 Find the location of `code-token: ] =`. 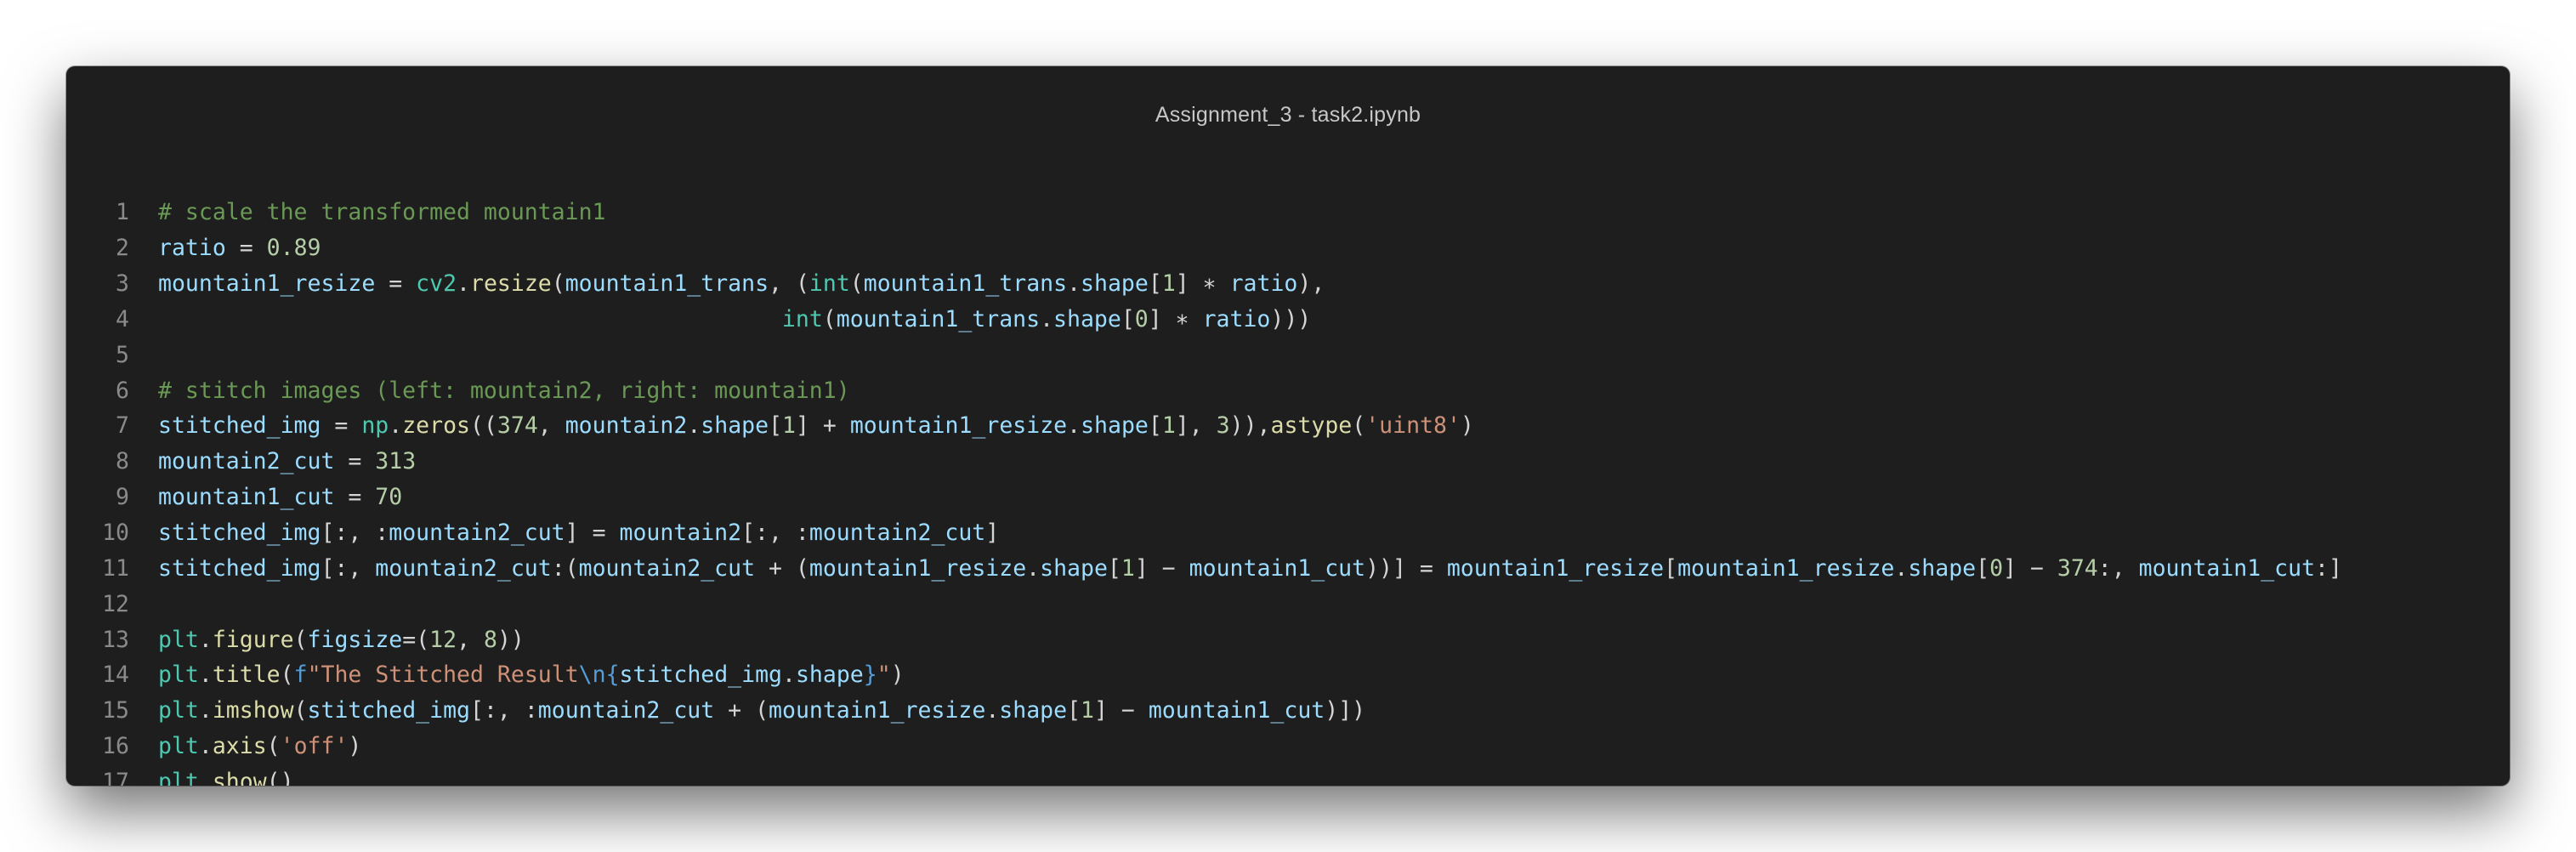

code-token: ] = is located at coordinates (593, 533).